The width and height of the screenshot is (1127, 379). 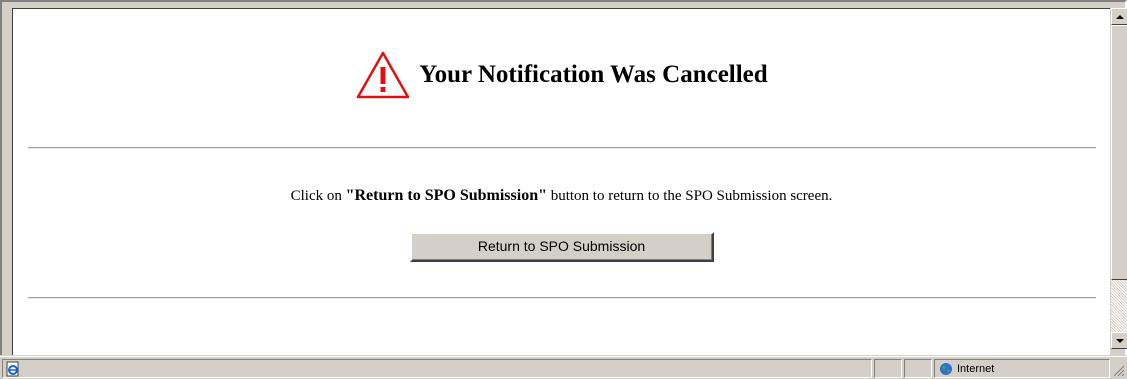 I want to click on bottom-divider, so click(x=562, y=298).